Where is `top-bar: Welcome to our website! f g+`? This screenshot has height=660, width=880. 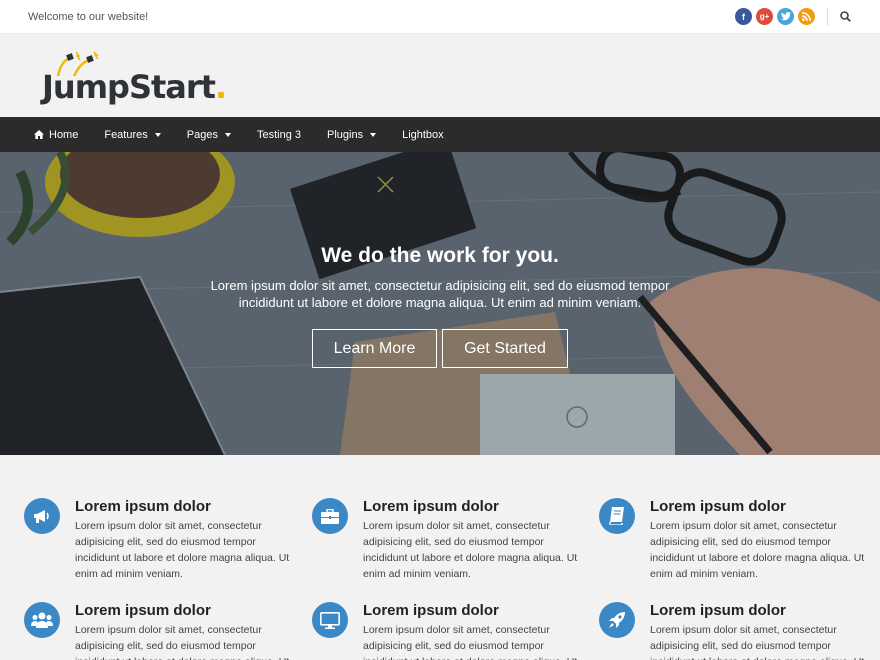
top-bar: Welcome to our website! f g+ is located at coordinates (440, 17).